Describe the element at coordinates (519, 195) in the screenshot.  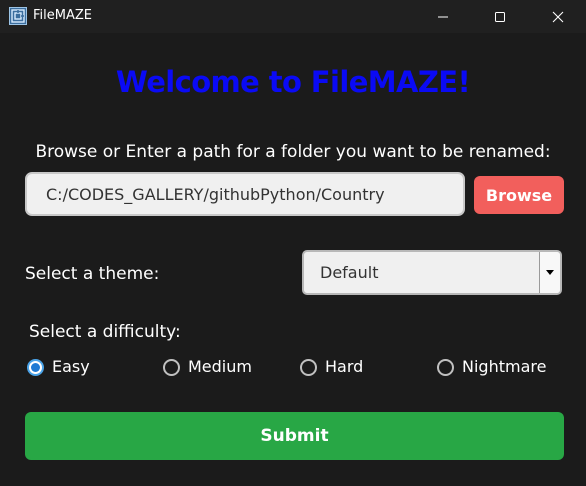
I see `browse-button: Browse` at that location.